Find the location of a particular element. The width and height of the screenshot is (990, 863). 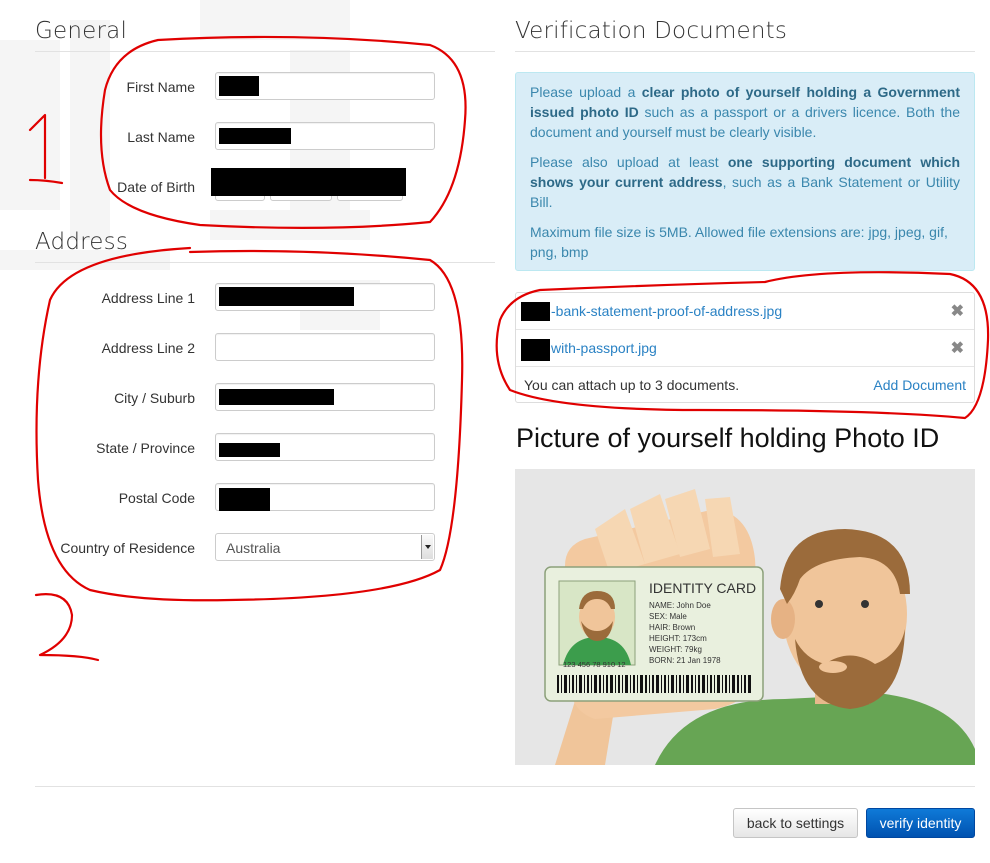

document-link: with-passport.jpg is located at coordinates (604, 348).